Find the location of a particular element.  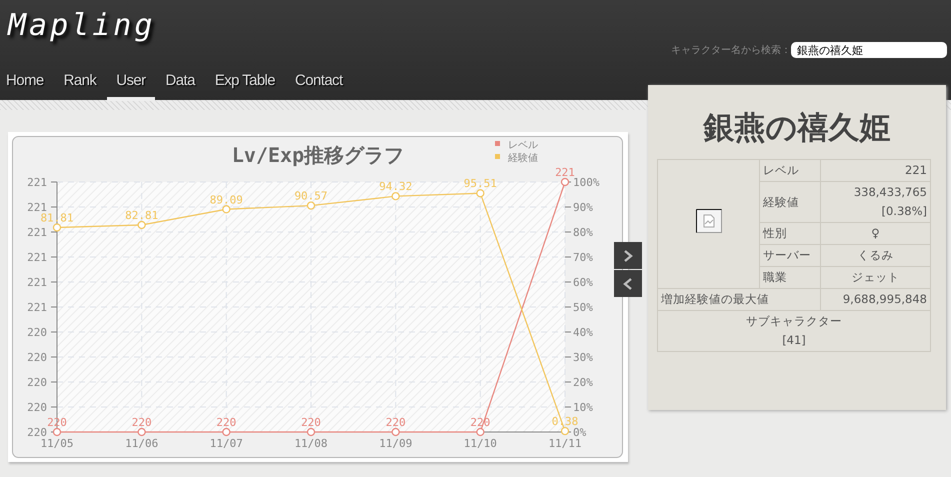

sub-character-cell: サブキャラクター [41] is located at coordinates (794, 331).